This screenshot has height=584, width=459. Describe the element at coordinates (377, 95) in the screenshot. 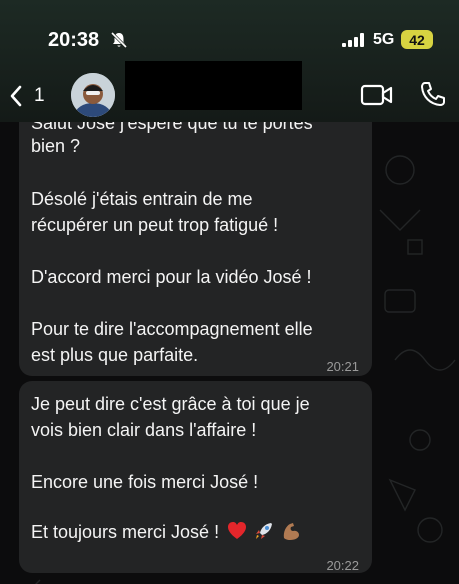

I see `video-call-icon` at that location.